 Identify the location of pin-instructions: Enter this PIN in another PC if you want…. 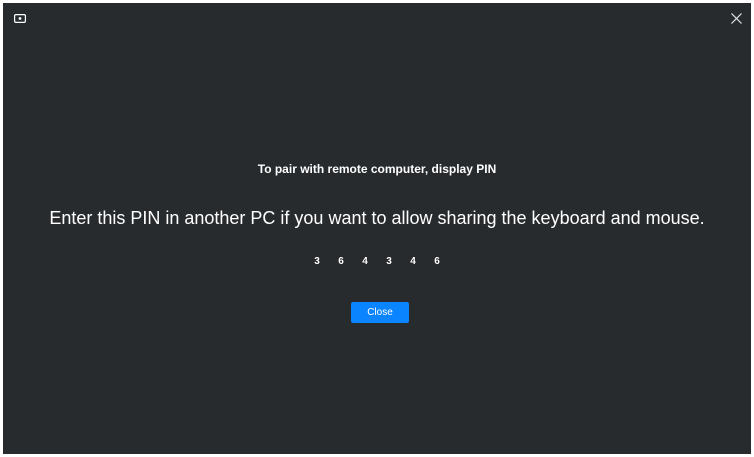
(377, 218).